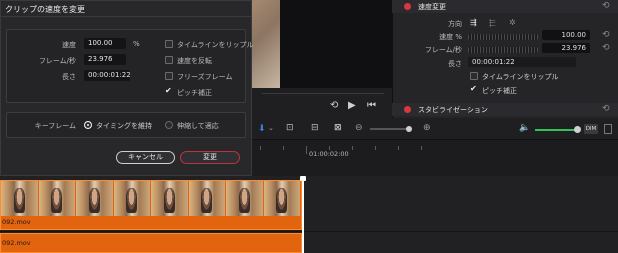  What do you see at coordinates (16, 243) in the screenshot?
I see `audio-clip-name: 092.mov` at bounding box center [16, 243].